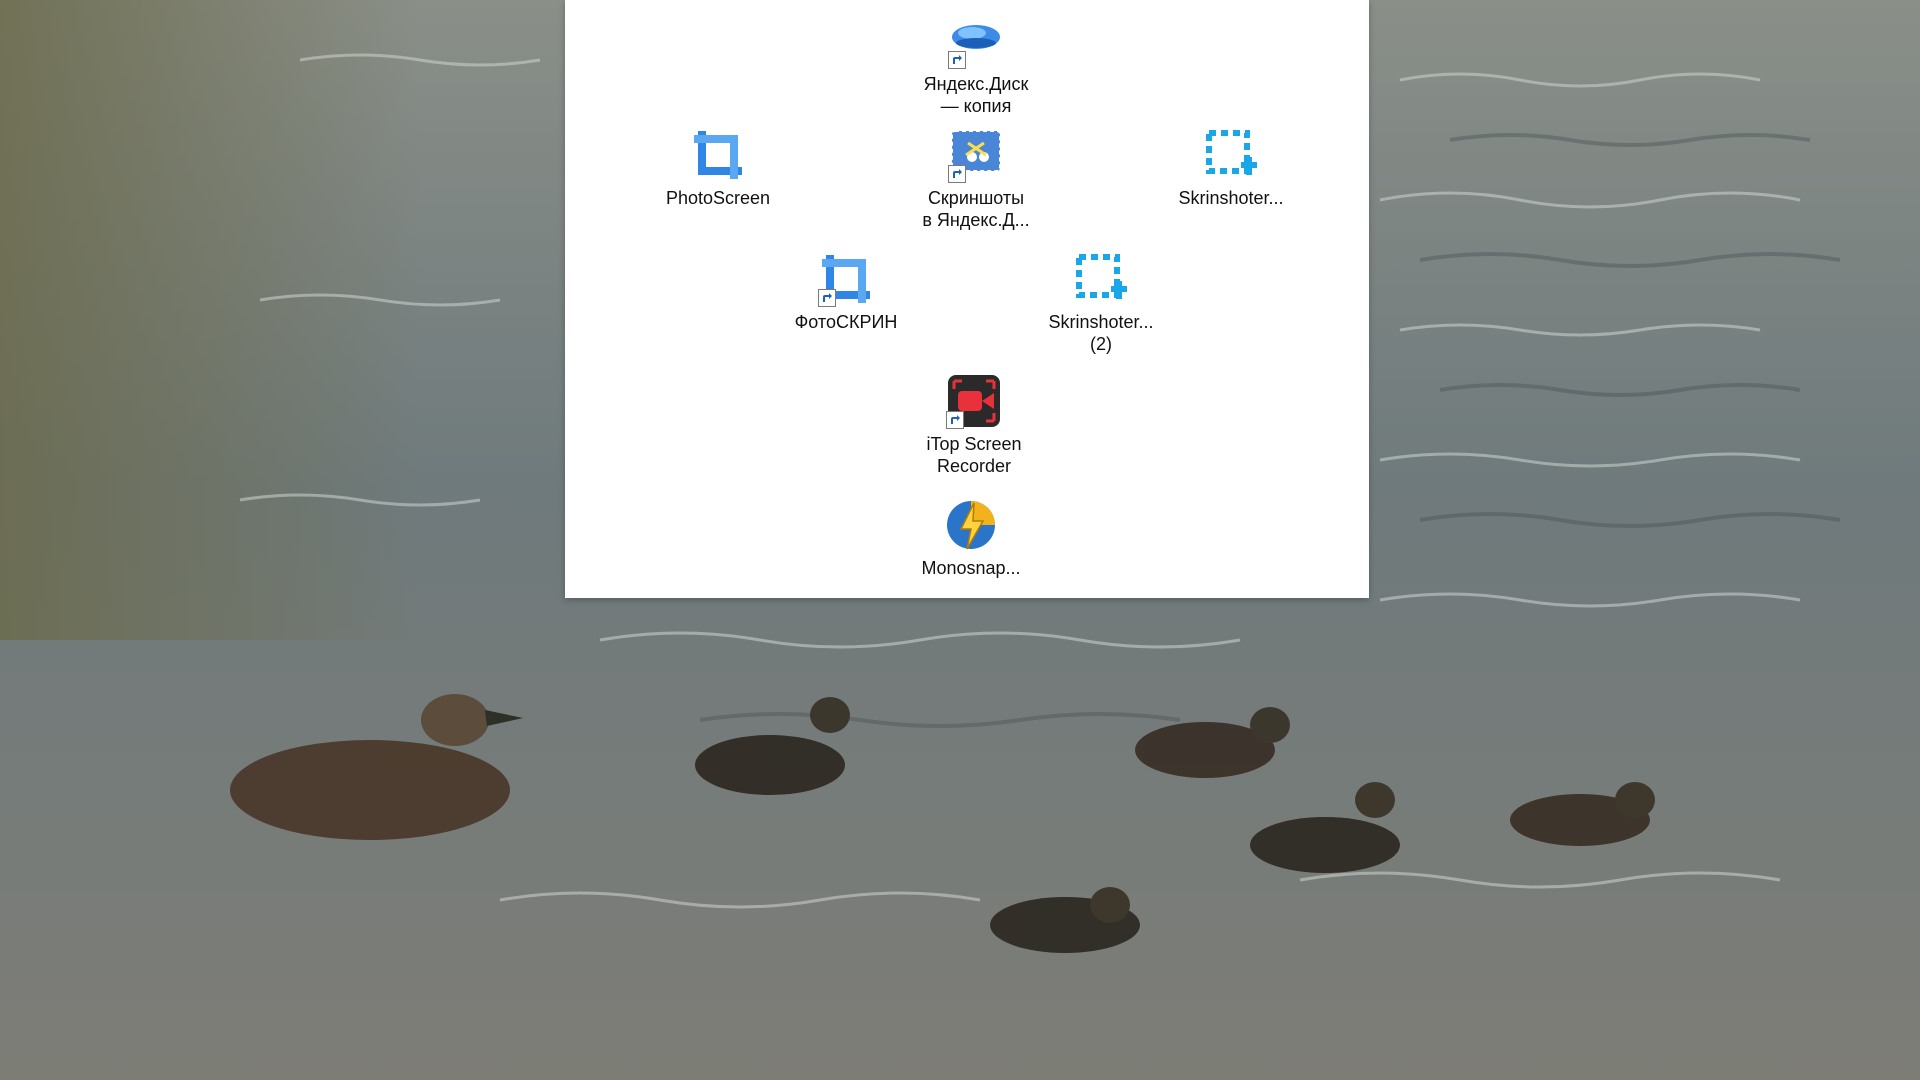 This screenshot has width=1920, height=1080. I want to click on icon-label: iTop Screen Recorder, so click(974, 455).